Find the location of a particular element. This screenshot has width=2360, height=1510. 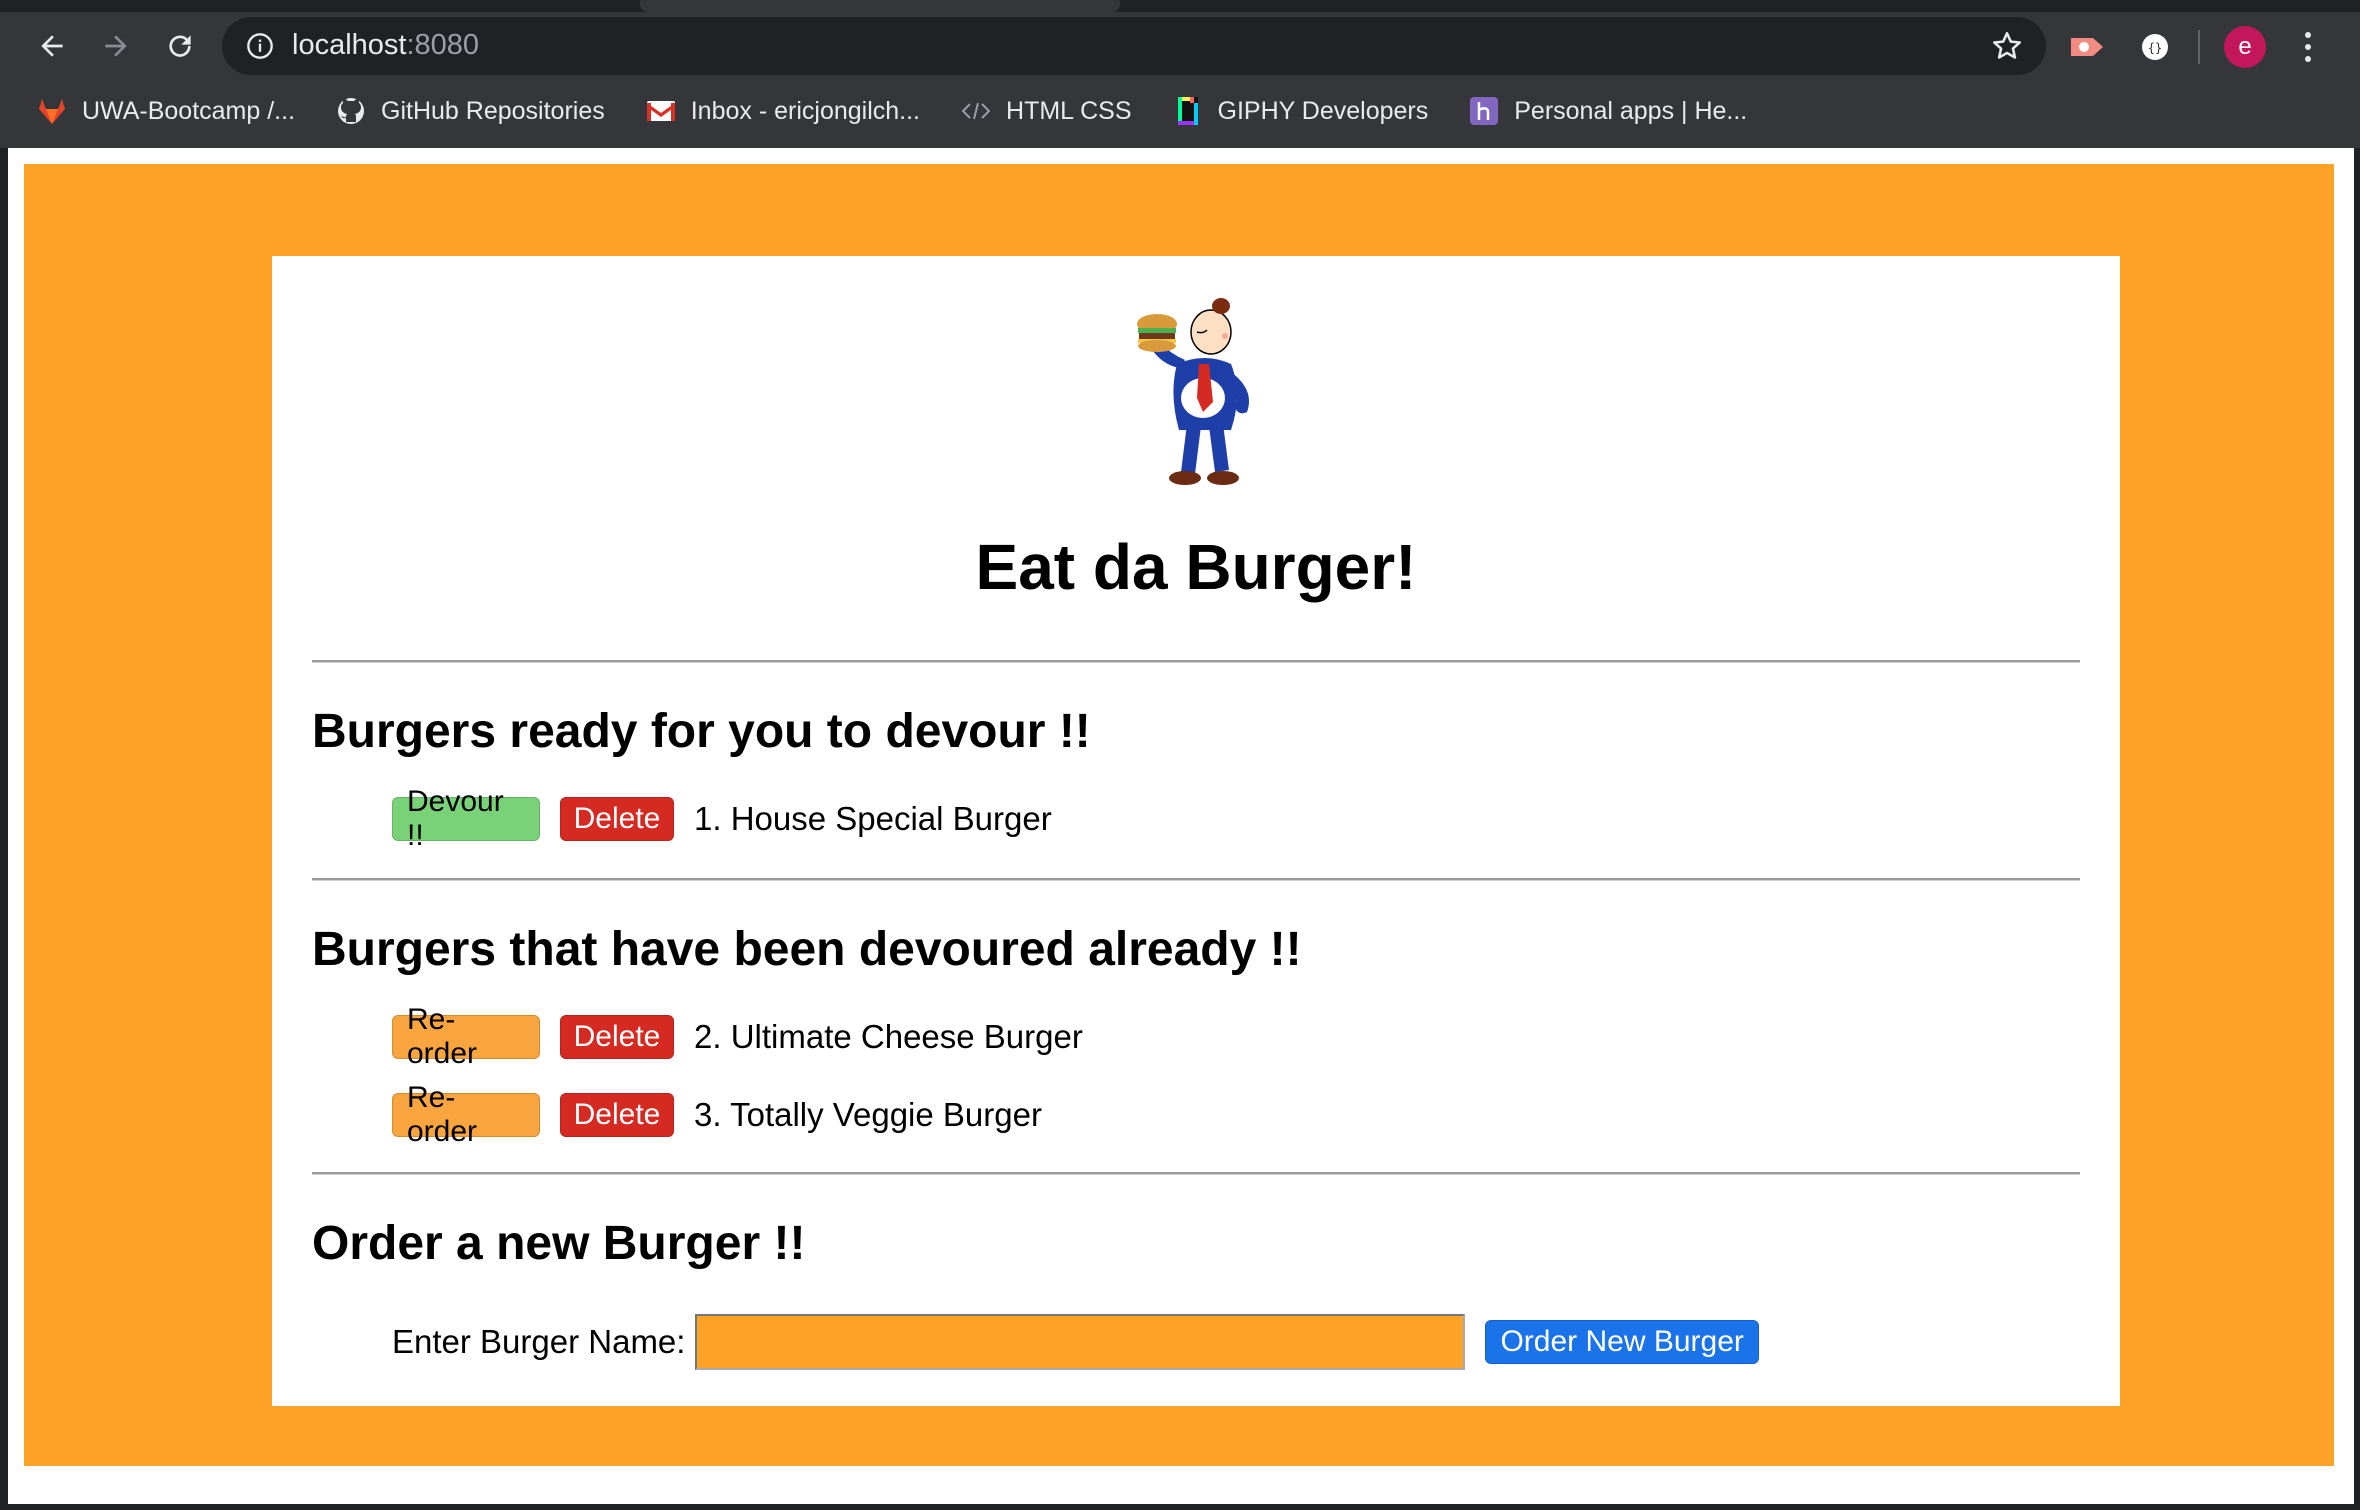

forward-button is located at coordinates (116, 46).